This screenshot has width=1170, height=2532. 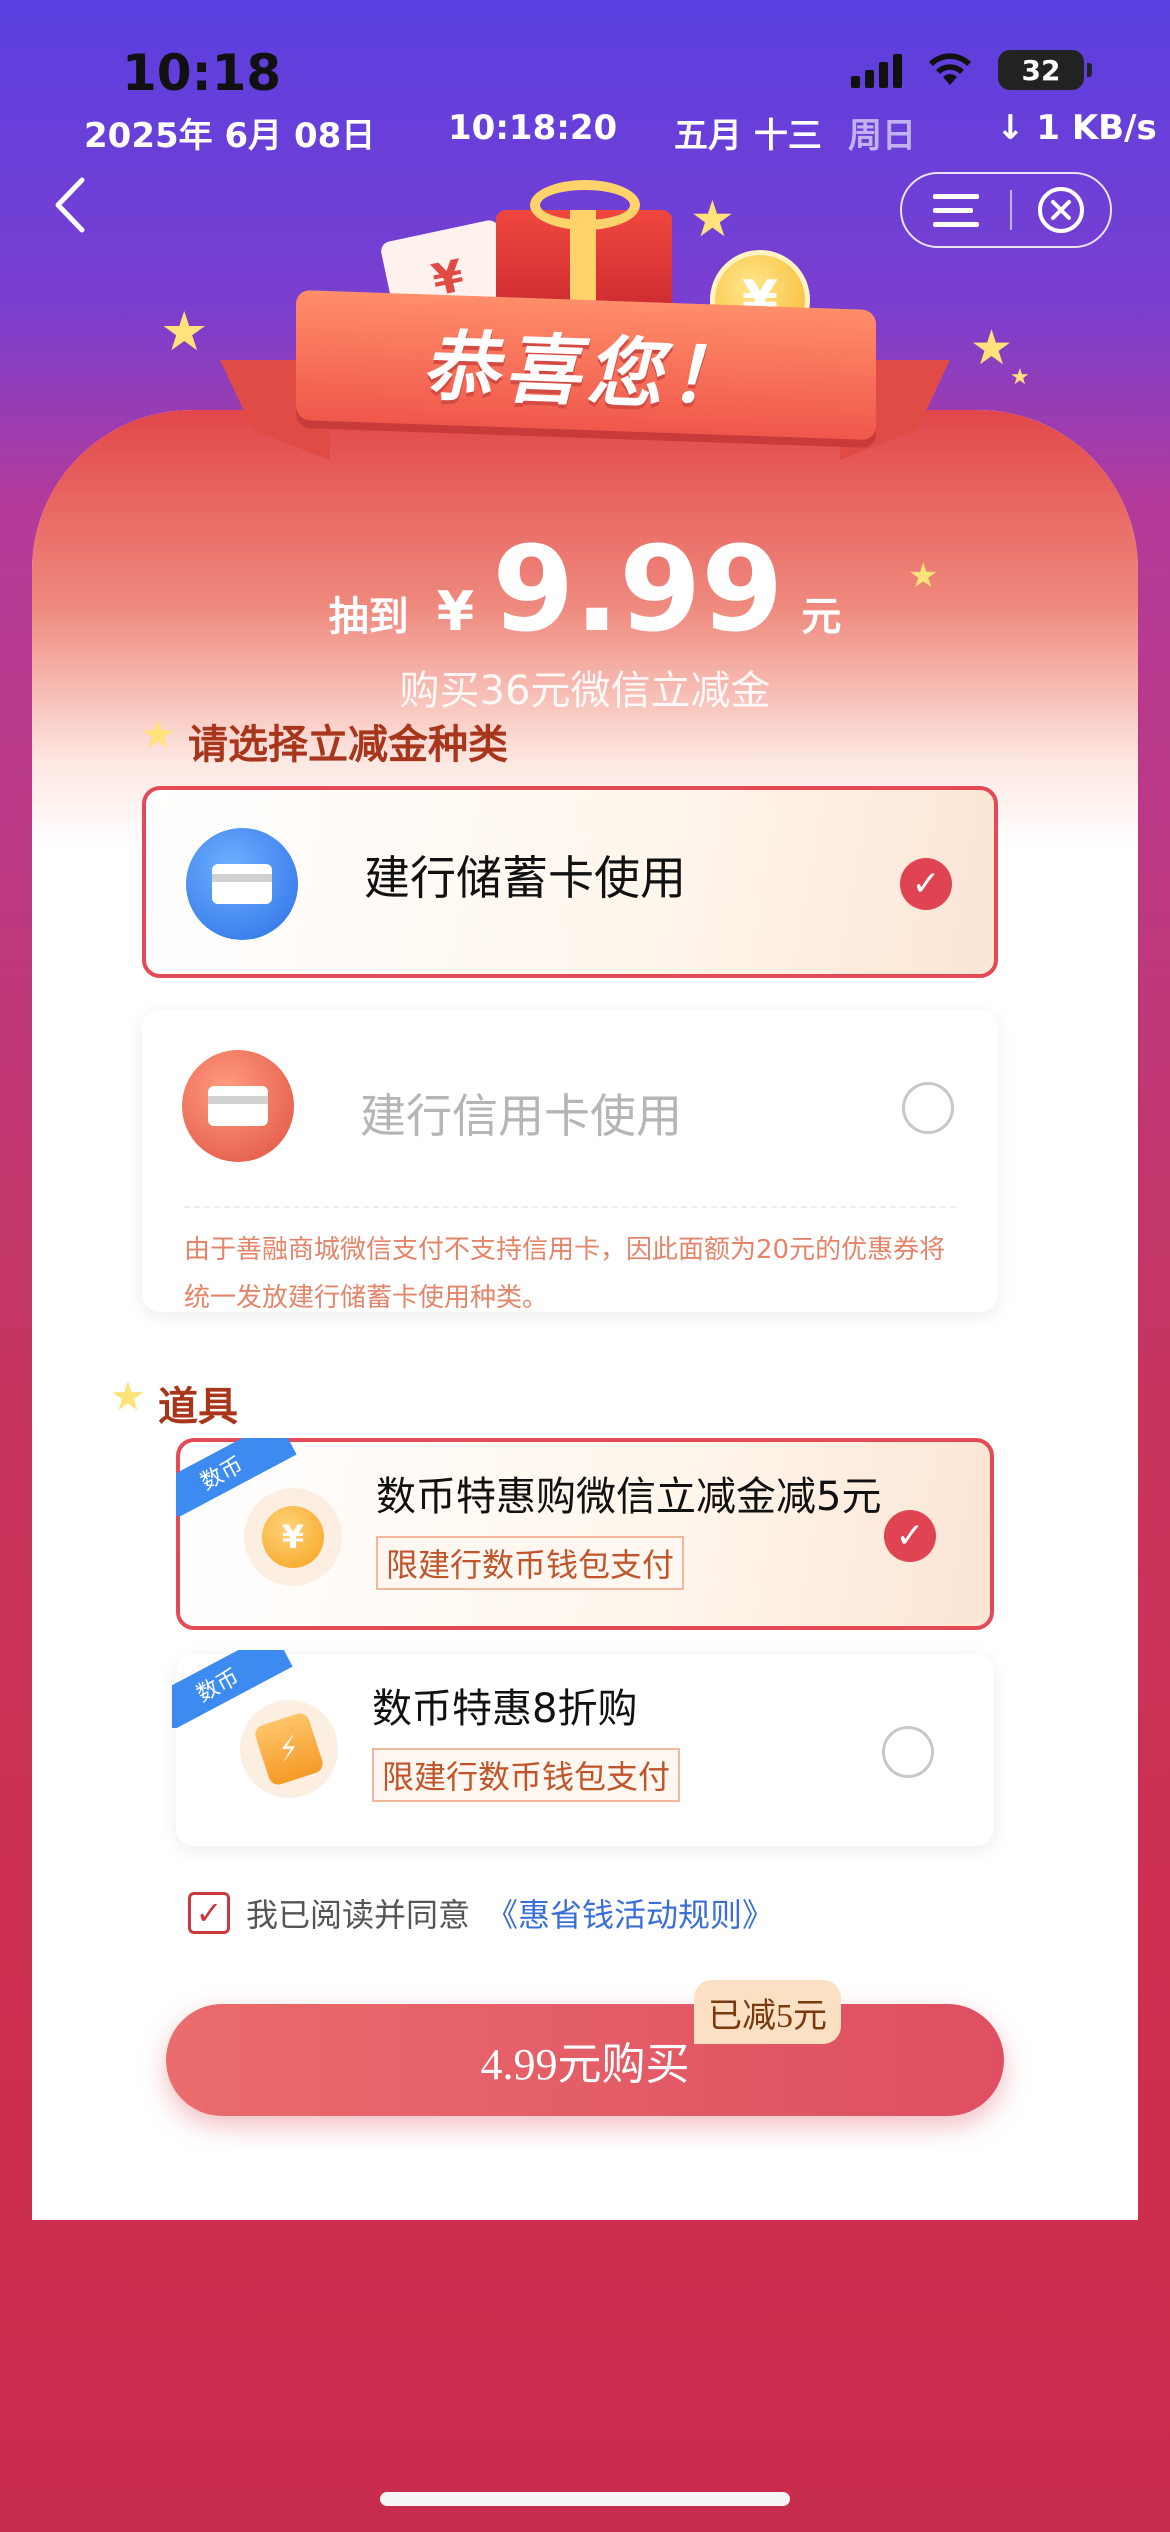 What do you see at coordinates (230, 136) in the screenshot?
I see `status-date: 2025年 6月 08日` at bounding box center [230, 136].